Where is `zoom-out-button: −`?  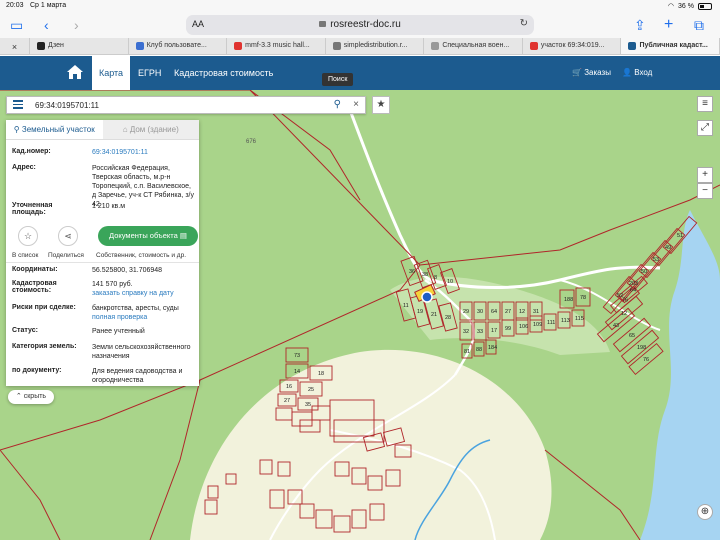 zoom-out-button: − is located at coordinates (705, 191).